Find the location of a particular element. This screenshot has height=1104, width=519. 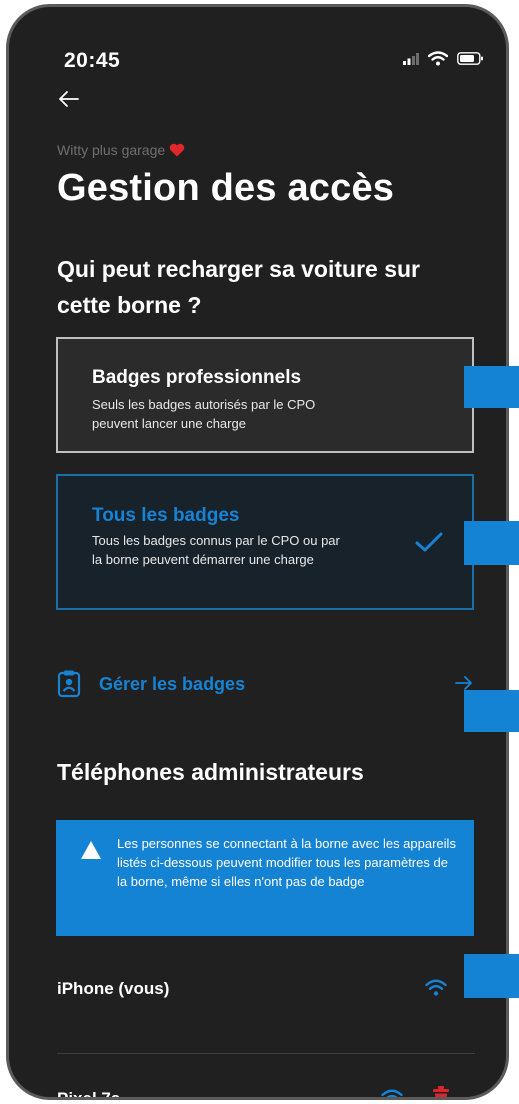

device-row: Pixel 7a is located at coordinates (266, 1089).